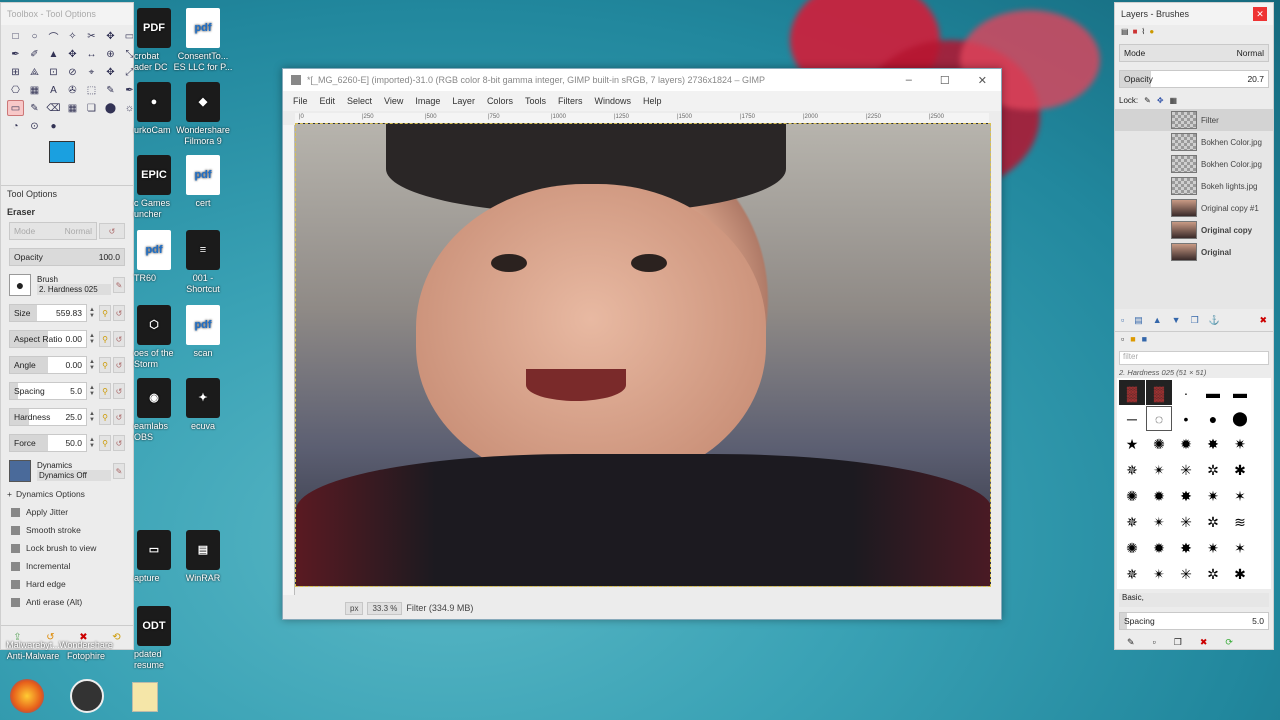 The height and width of the screenshot is (720, 1280). I want to click on gradients-tab-icon: ■, so click(1144, 340).